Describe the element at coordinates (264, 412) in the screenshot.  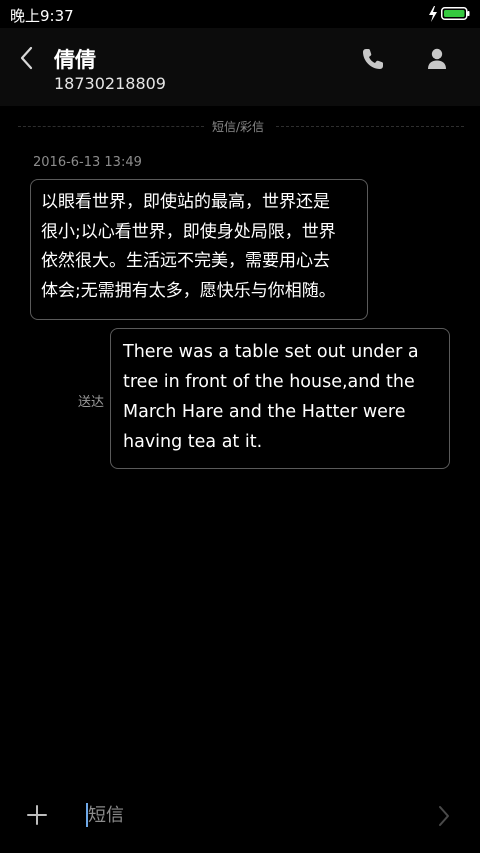
I see `message-line: March Hare and the Hatter were` at that location.